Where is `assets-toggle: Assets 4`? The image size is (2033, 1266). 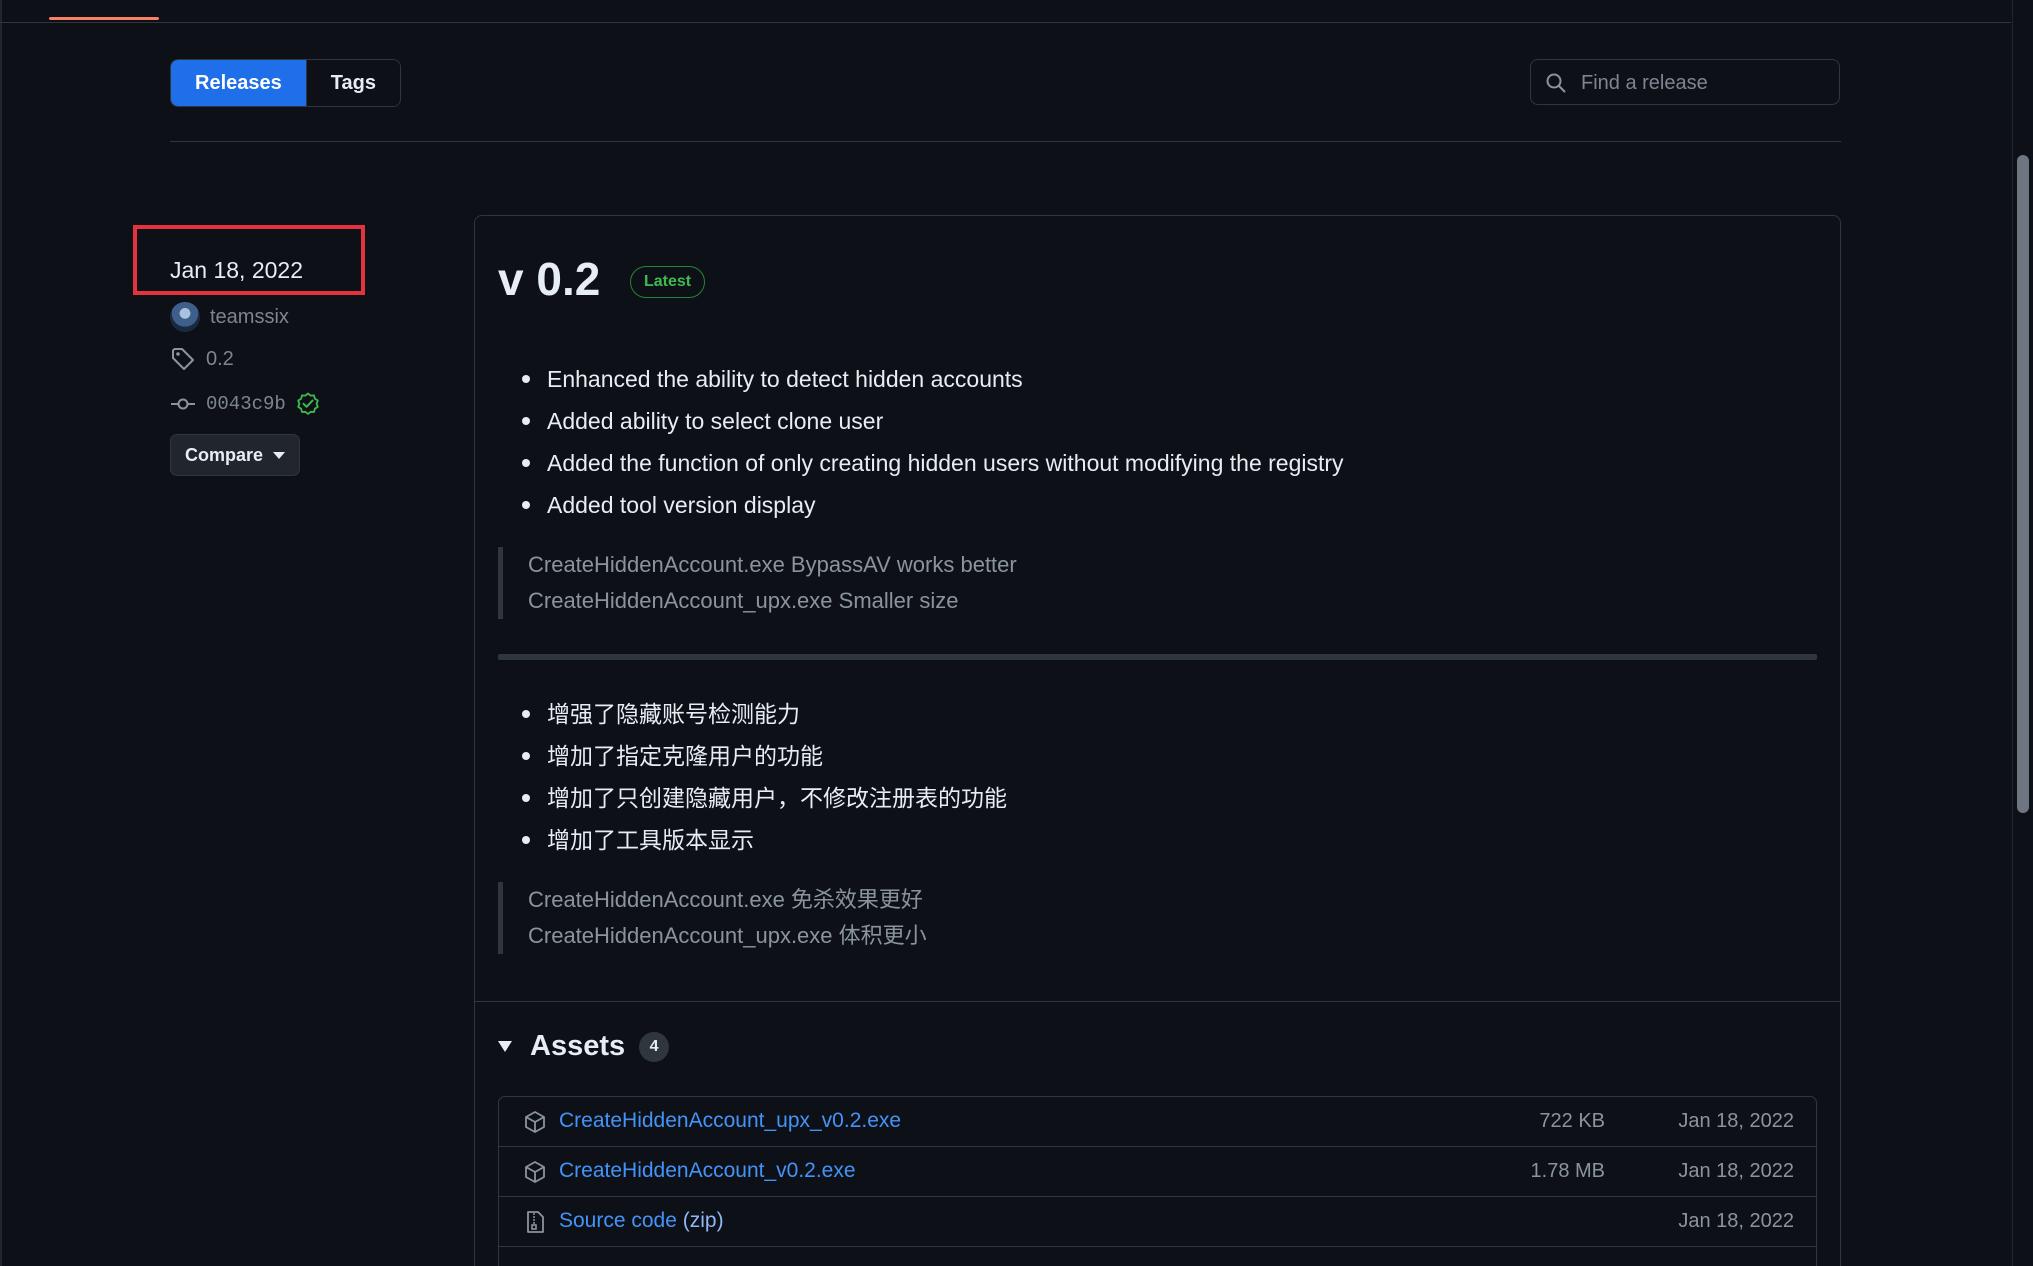 assets-toggle: Assets 4 is located at coordinates (584, 1046).